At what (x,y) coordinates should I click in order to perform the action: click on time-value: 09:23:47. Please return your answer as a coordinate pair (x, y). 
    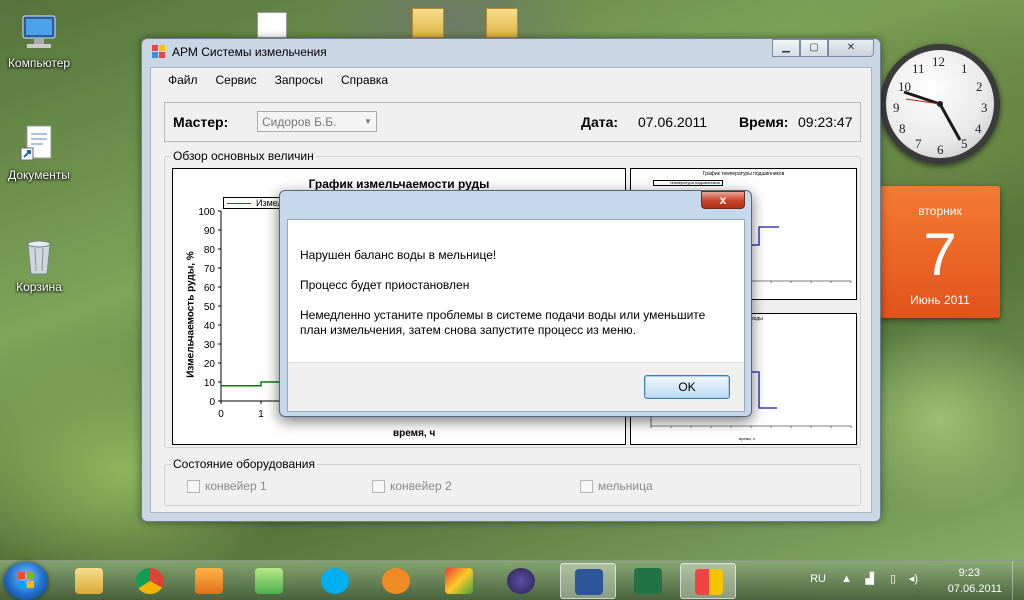
    Looking at the image, I should click on (825, 122).